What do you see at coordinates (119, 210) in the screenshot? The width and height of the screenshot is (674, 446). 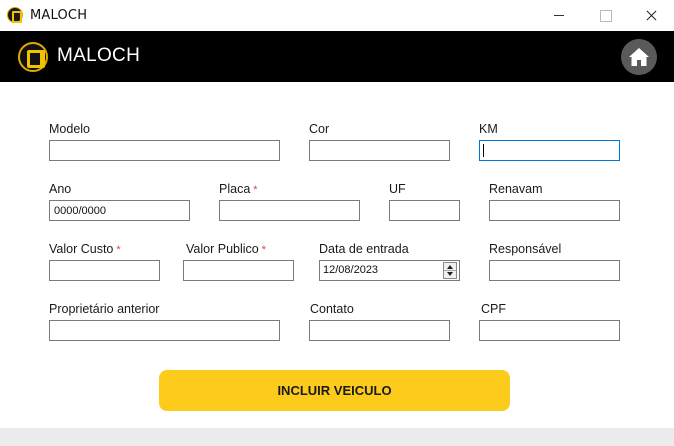 I see `ano-input` at bounding box center [119, 210].